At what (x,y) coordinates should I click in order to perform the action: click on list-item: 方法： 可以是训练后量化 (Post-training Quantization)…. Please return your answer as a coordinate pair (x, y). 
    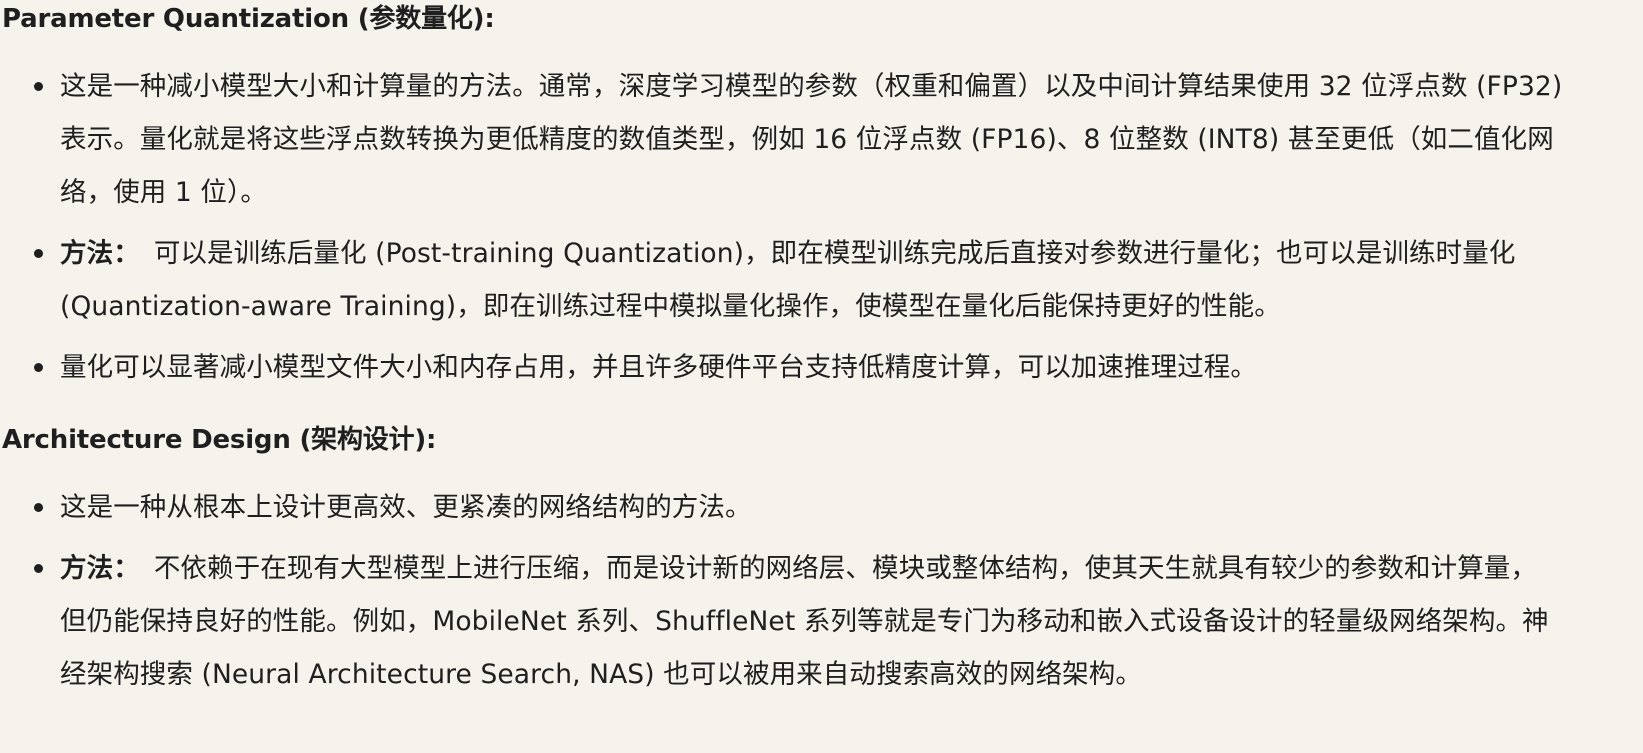
    Looking at the image, I should click on (838, 280).